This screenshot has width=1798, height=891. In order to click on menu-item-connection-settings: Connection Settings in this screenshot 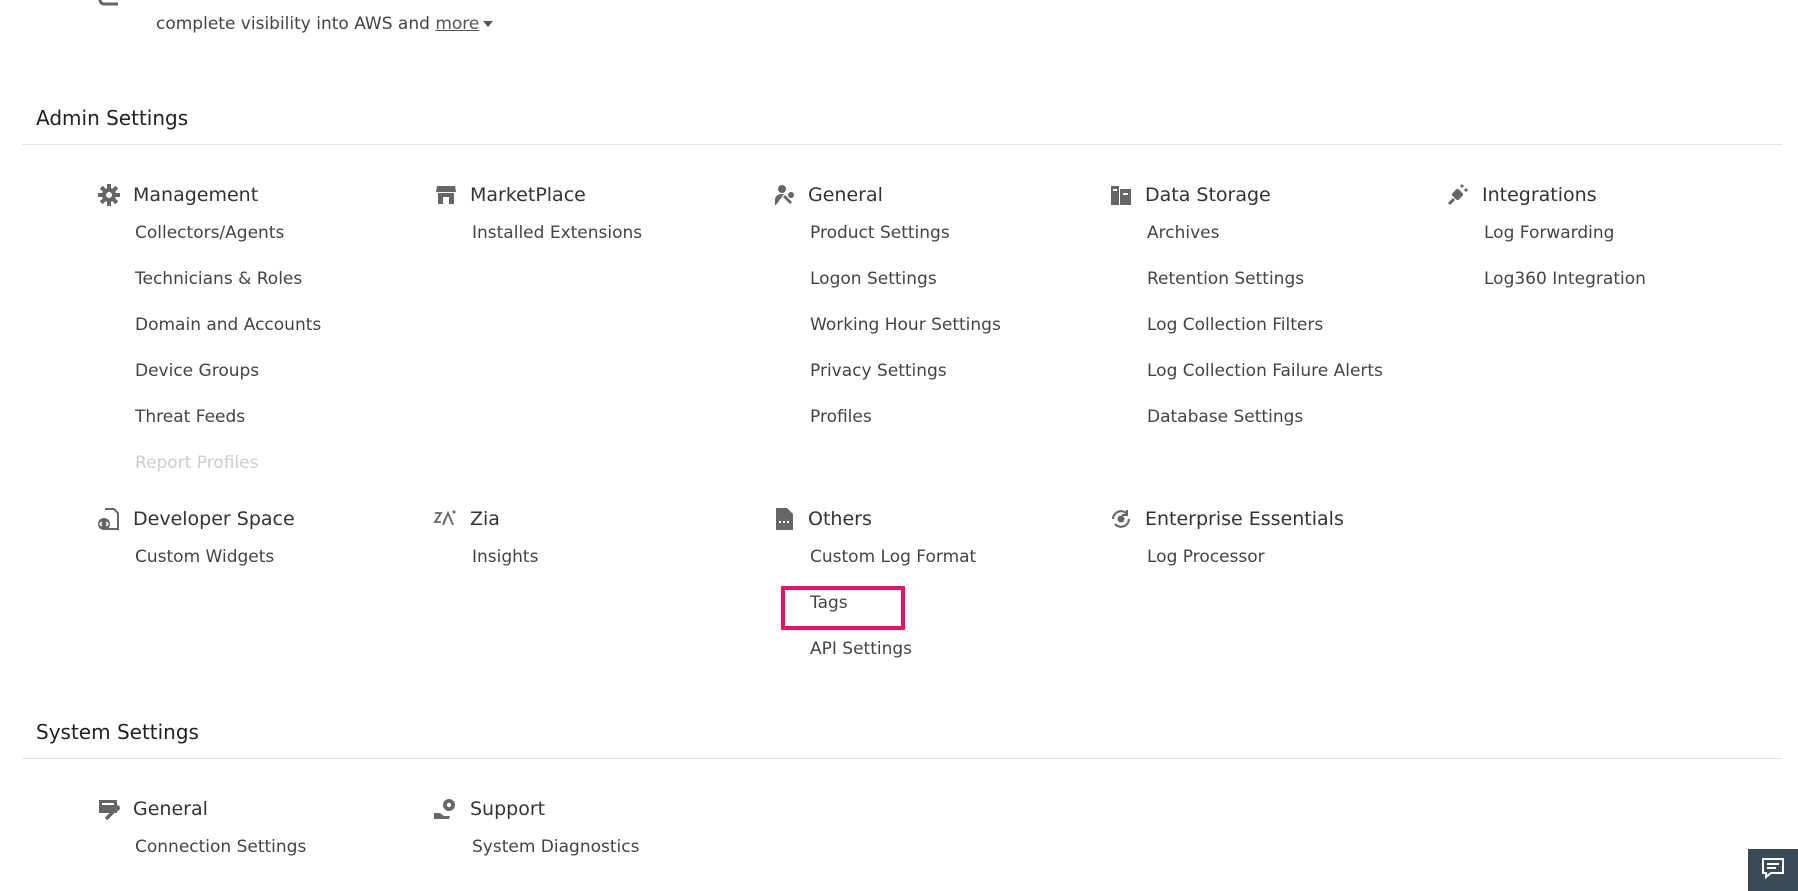, I will do `click(260, 860)`.